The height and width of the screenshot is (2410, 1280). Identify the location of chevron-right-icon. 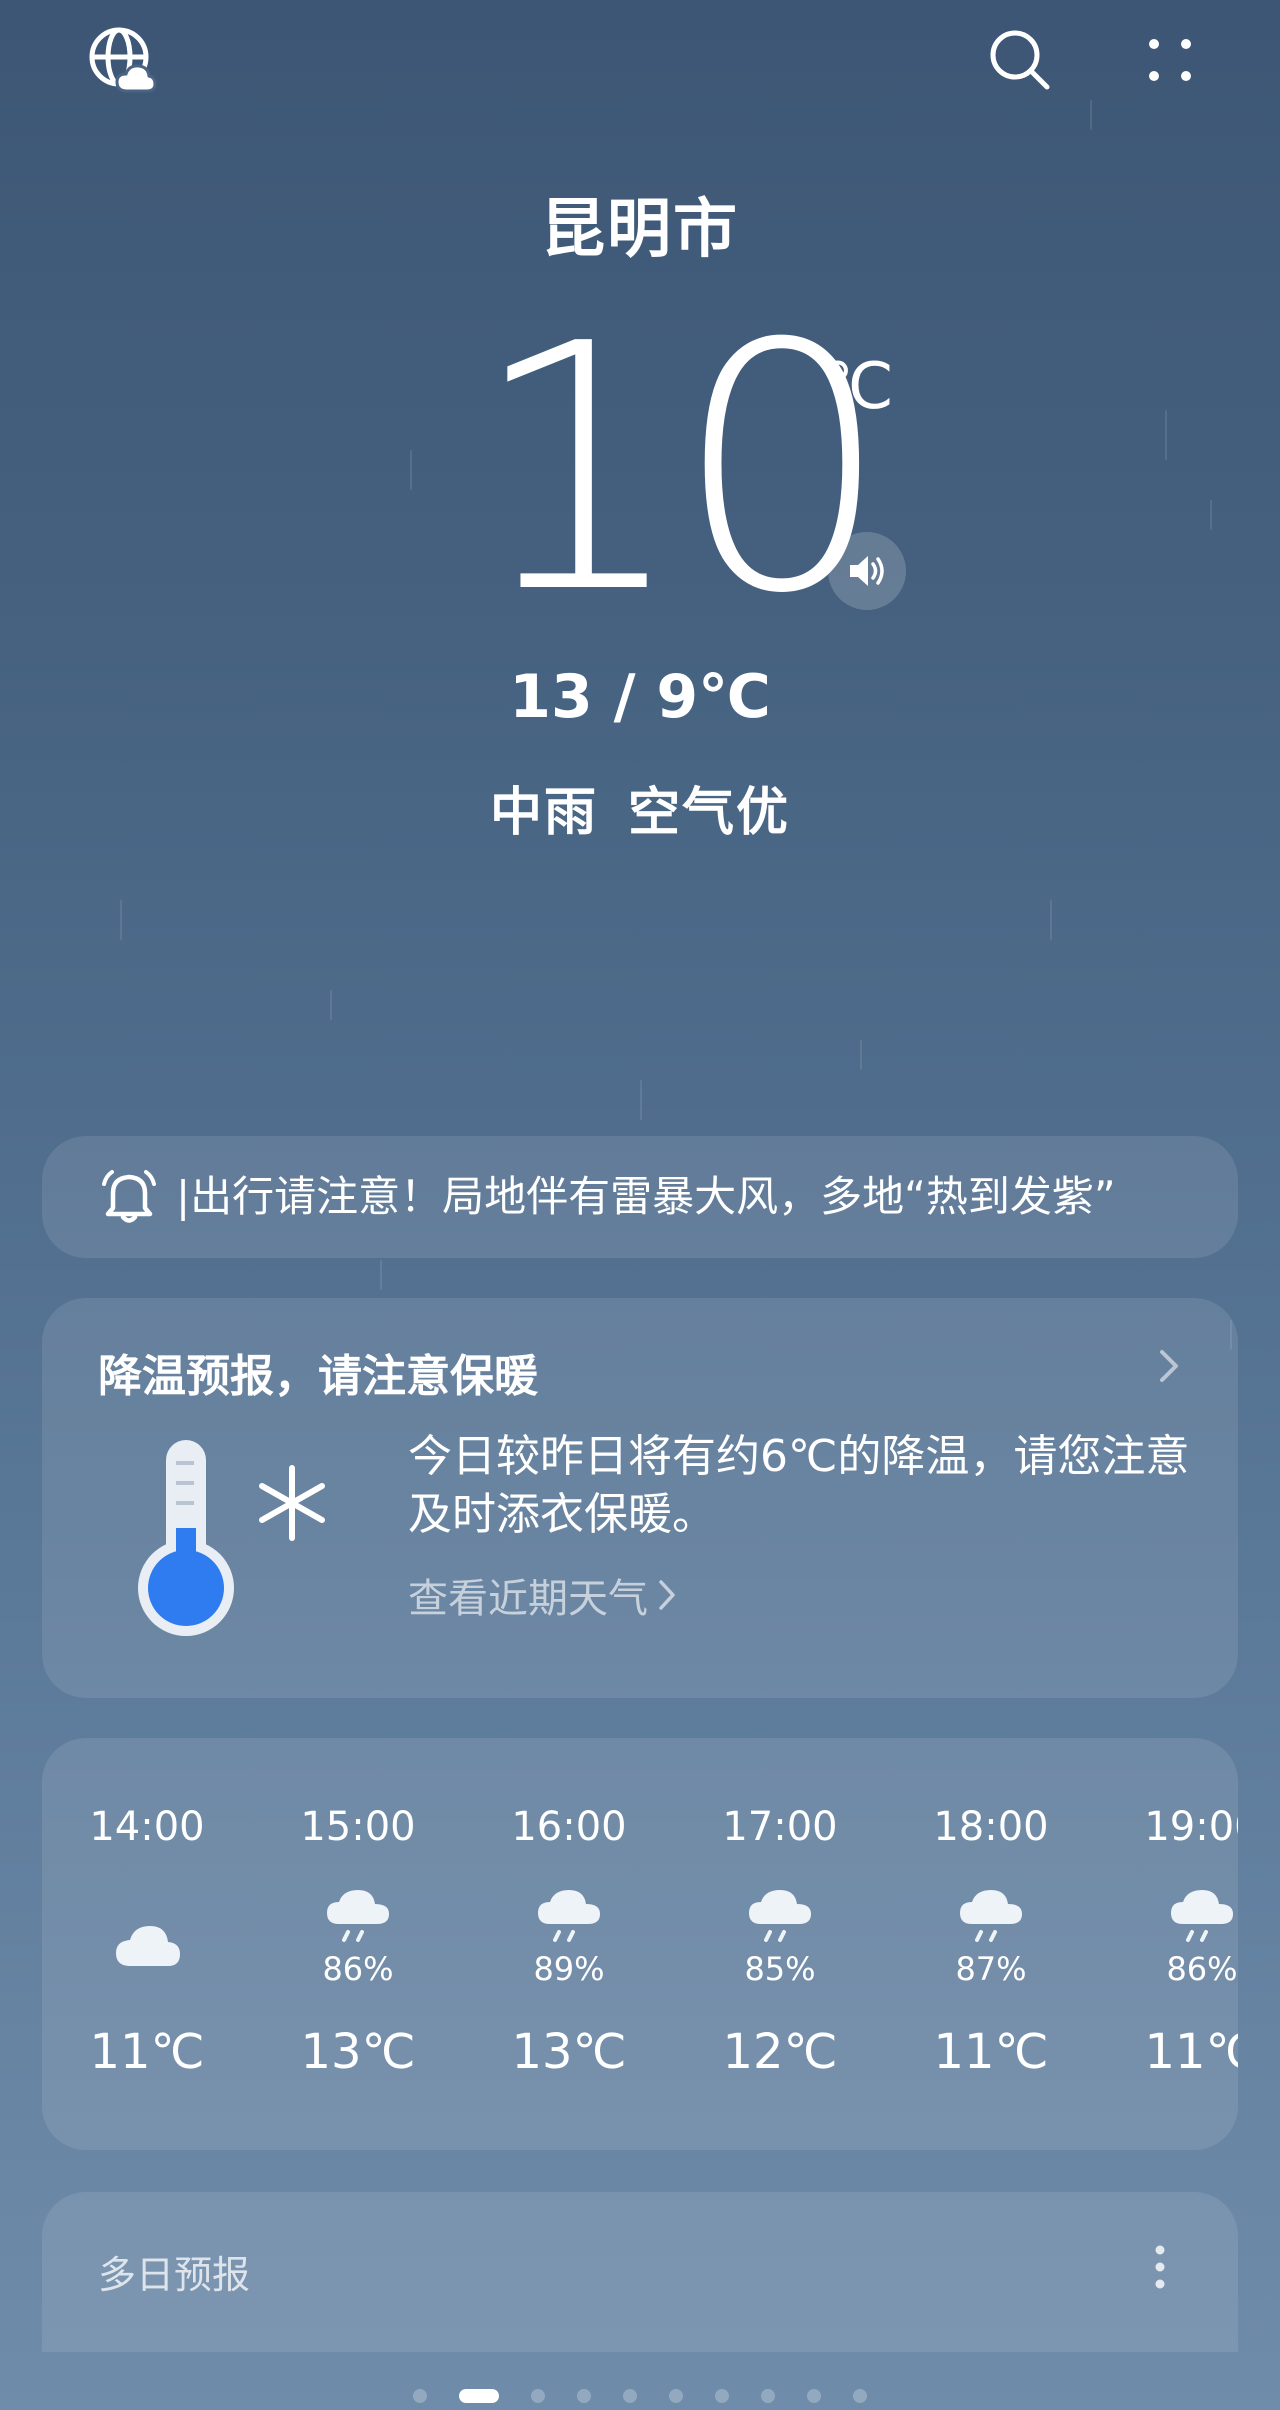
(1169, 1366).